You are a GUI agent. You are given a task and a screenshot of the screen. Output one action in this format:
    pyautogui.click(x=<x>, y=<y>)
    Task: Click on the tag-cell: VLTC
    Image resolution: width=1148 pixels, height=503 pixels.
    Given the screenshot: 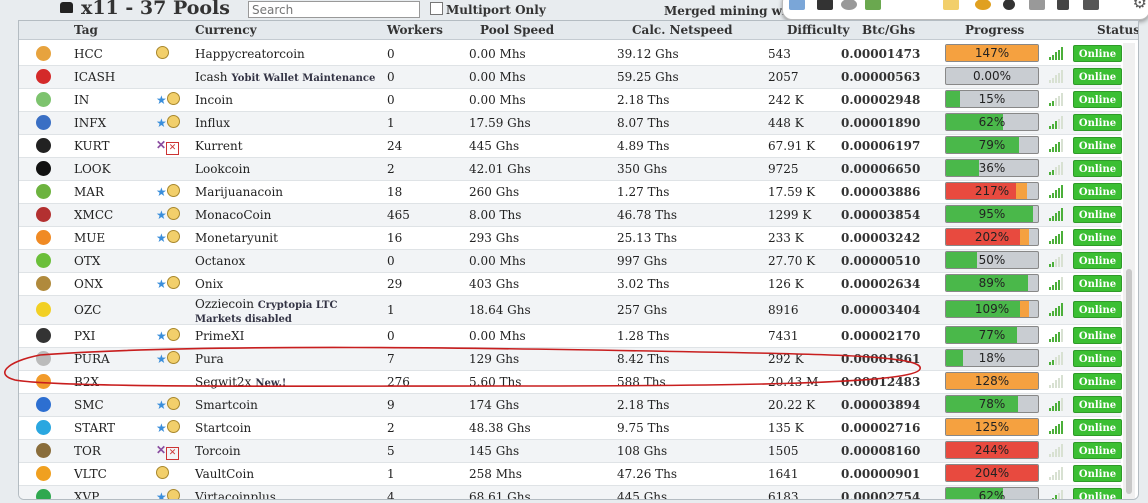 What is the action you would take?
    pyautogui.click(x=90, y=474)
    